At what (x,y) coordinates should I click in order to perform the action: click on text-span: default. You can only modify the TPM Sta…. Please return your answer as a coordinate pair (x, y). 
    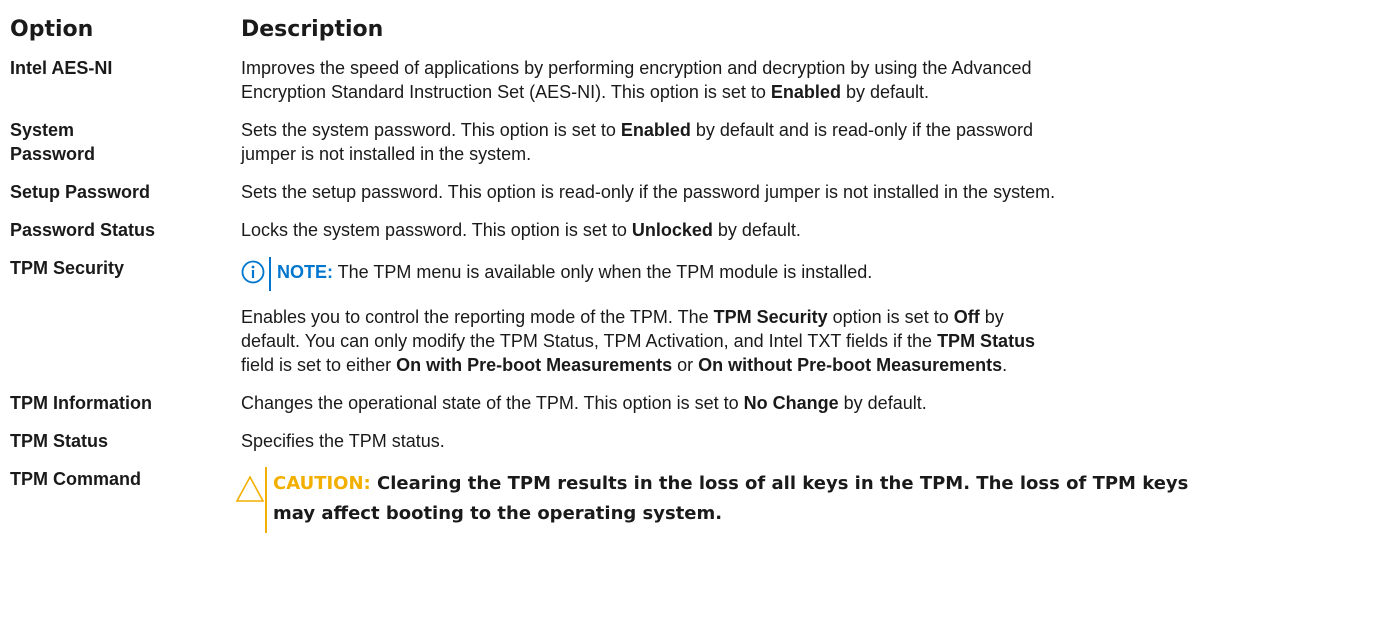
    Looking at the image, I should click on (589, 341).